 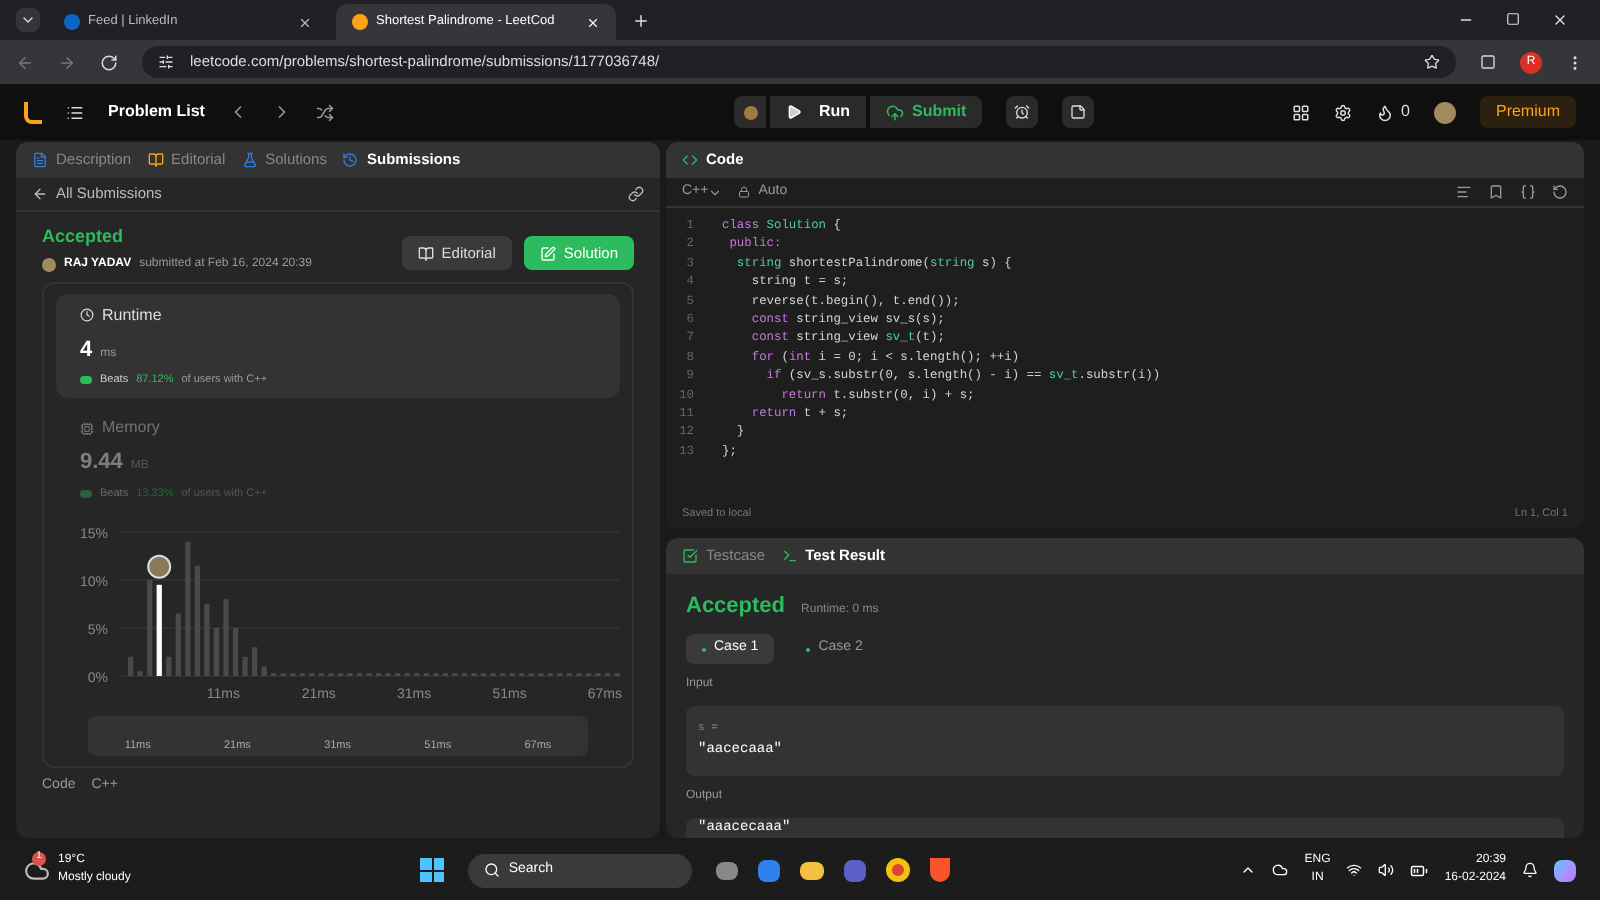 What do you see at coordinates (131, 428) in the screenshot?
I see `stat-title: Memory` at bounding box center [131, 428].